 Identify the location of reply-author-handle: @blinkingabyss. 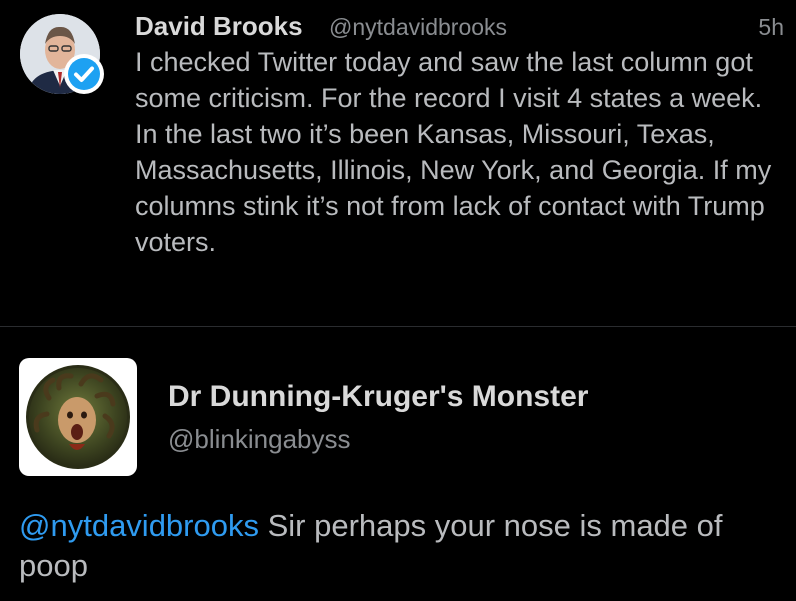
(259, 439).